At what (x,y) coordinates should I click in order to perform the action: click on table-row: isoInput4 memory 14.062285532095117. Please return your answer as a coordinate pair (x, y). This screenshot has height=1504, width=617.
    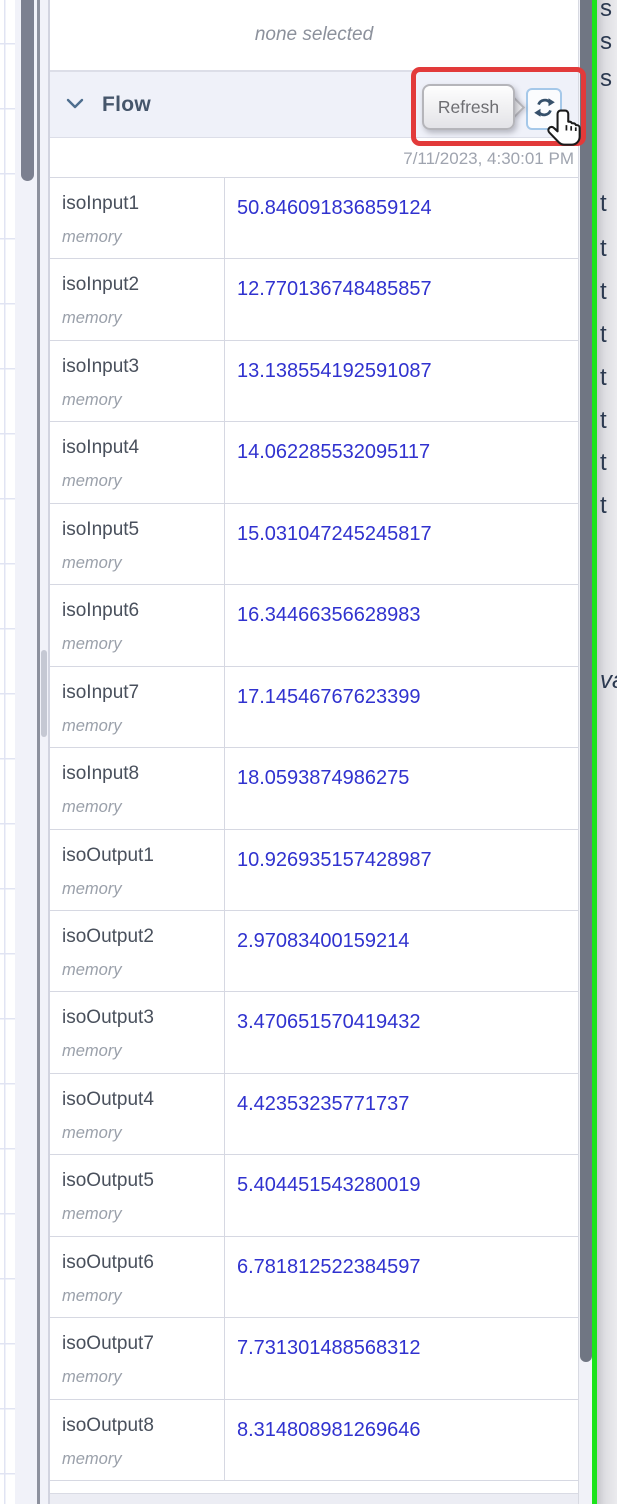
    Looking at the image, I should click on (314, 463).